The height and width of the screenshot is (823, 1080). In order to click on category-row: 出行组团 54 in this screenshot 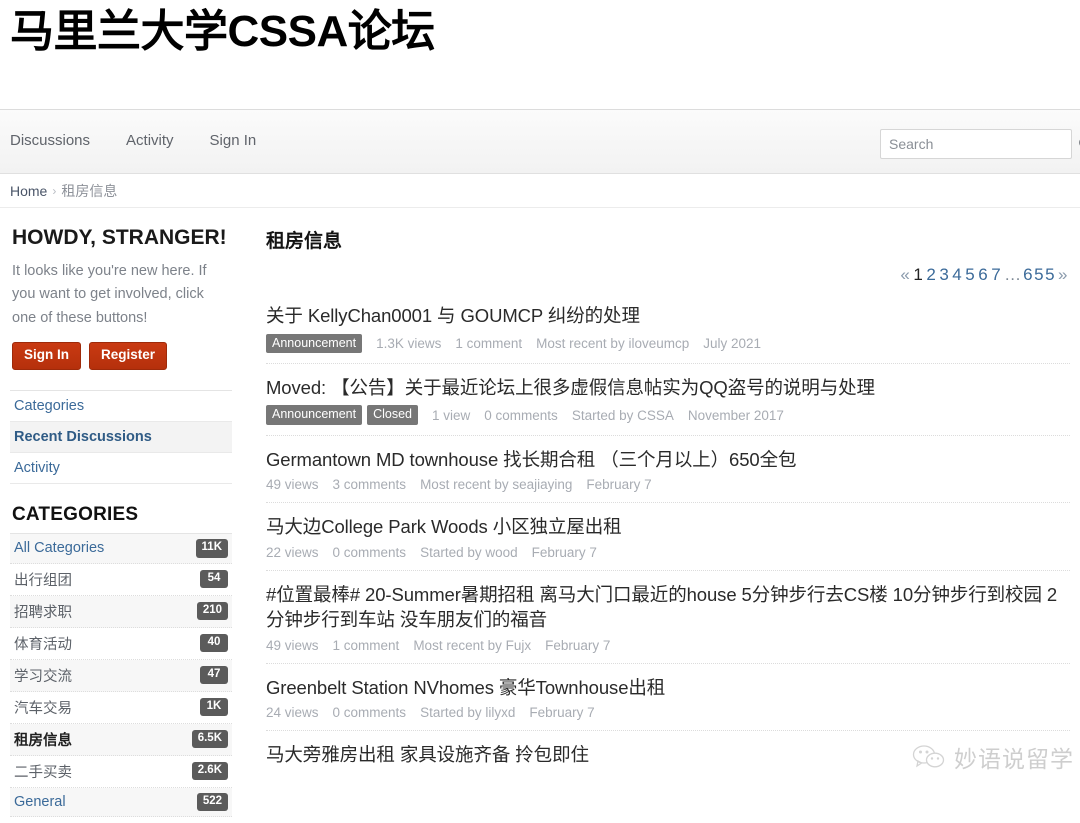, I will do `click(121, 580)`.